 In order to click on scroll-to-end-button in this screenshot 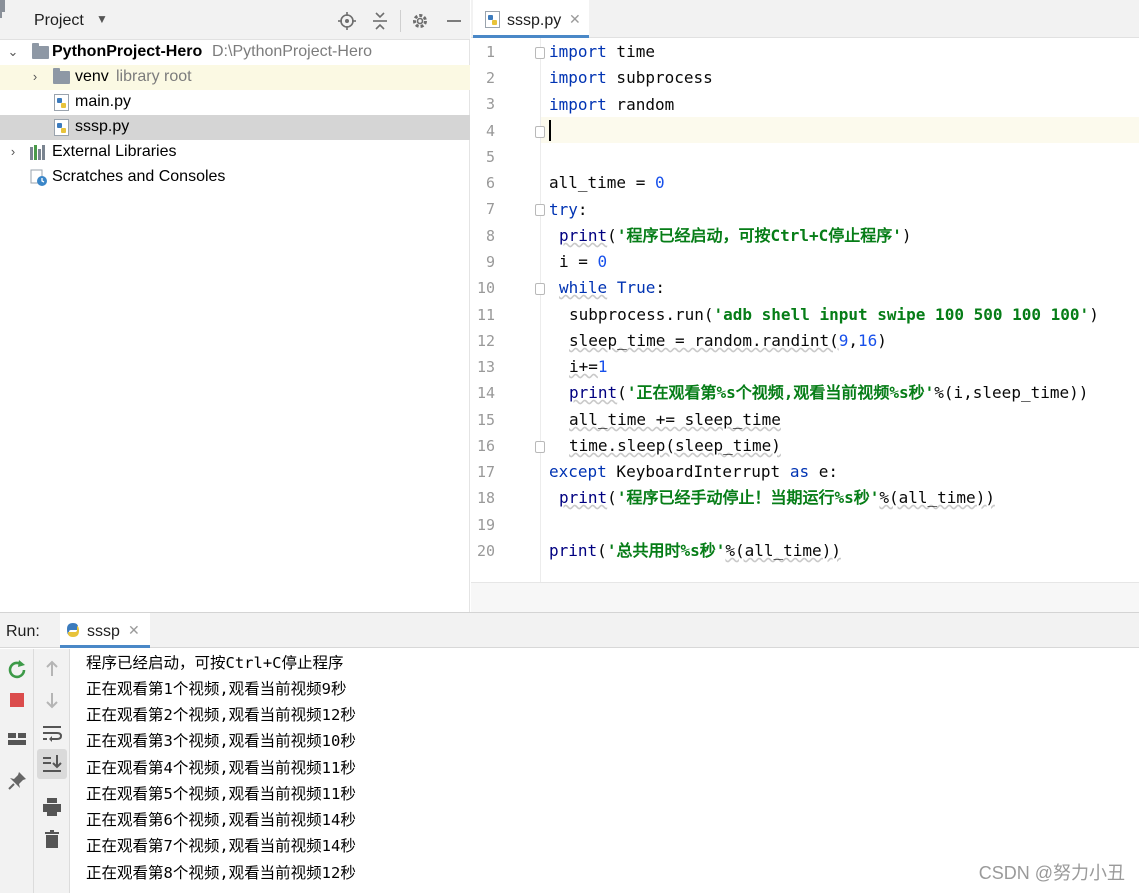, I will do `click(52, 764)`.